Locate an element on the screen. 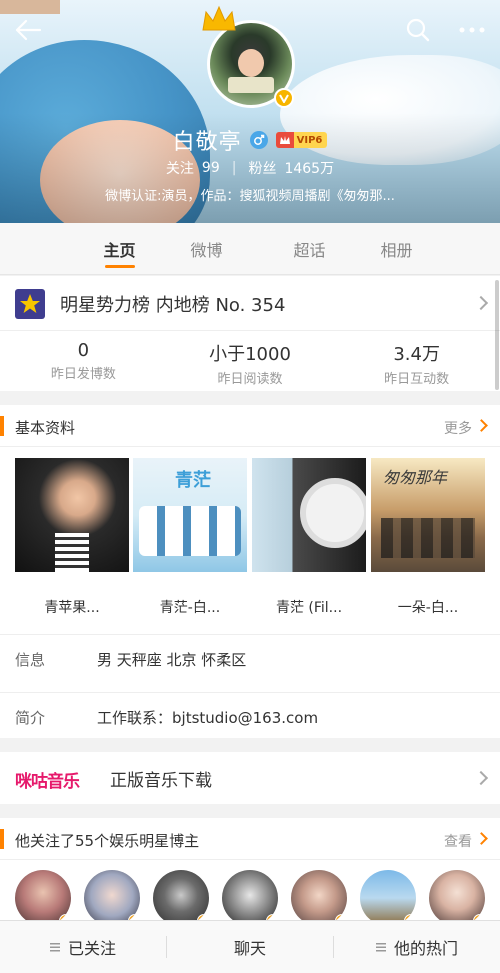 The image size is (500, 973). tab-home-label: 主页 is located at coordinates (119, 250).